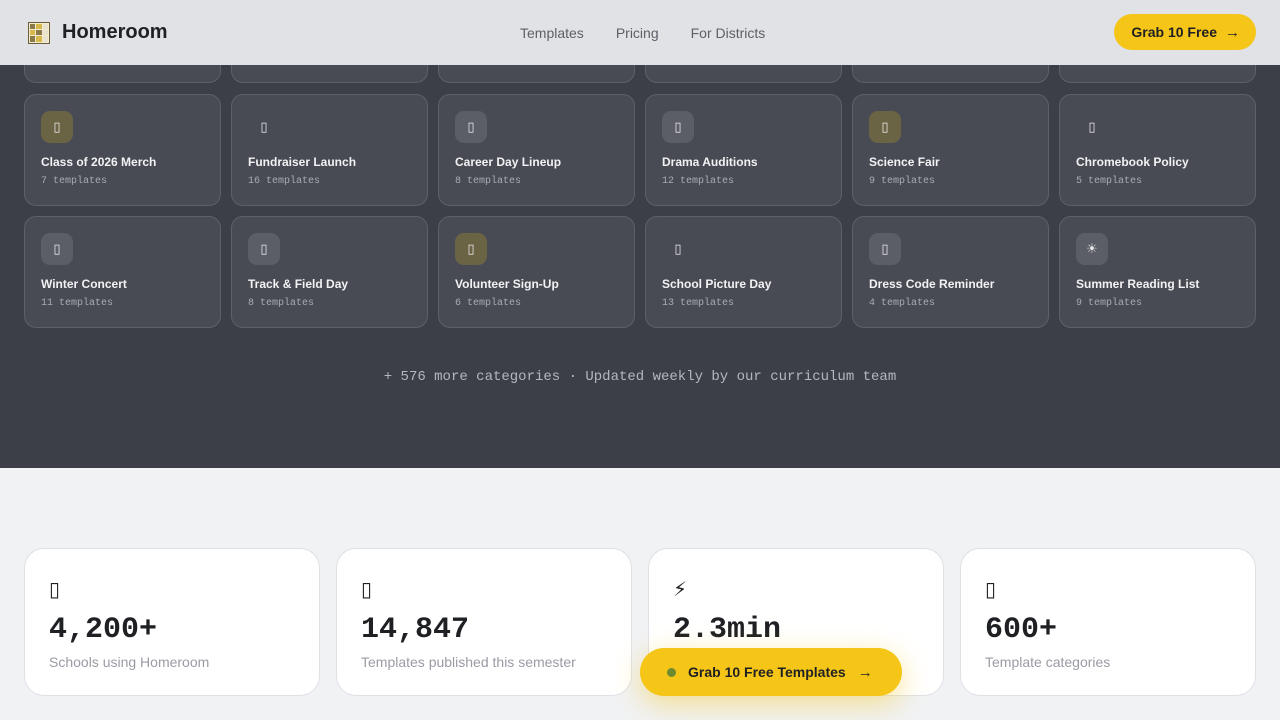 This screenshot has width=1280, height=720. Describe the element at coordinates (1157, 272) in the screenshot. I see `category-card: ☀ Summer Reading List 9 templates` at that location.